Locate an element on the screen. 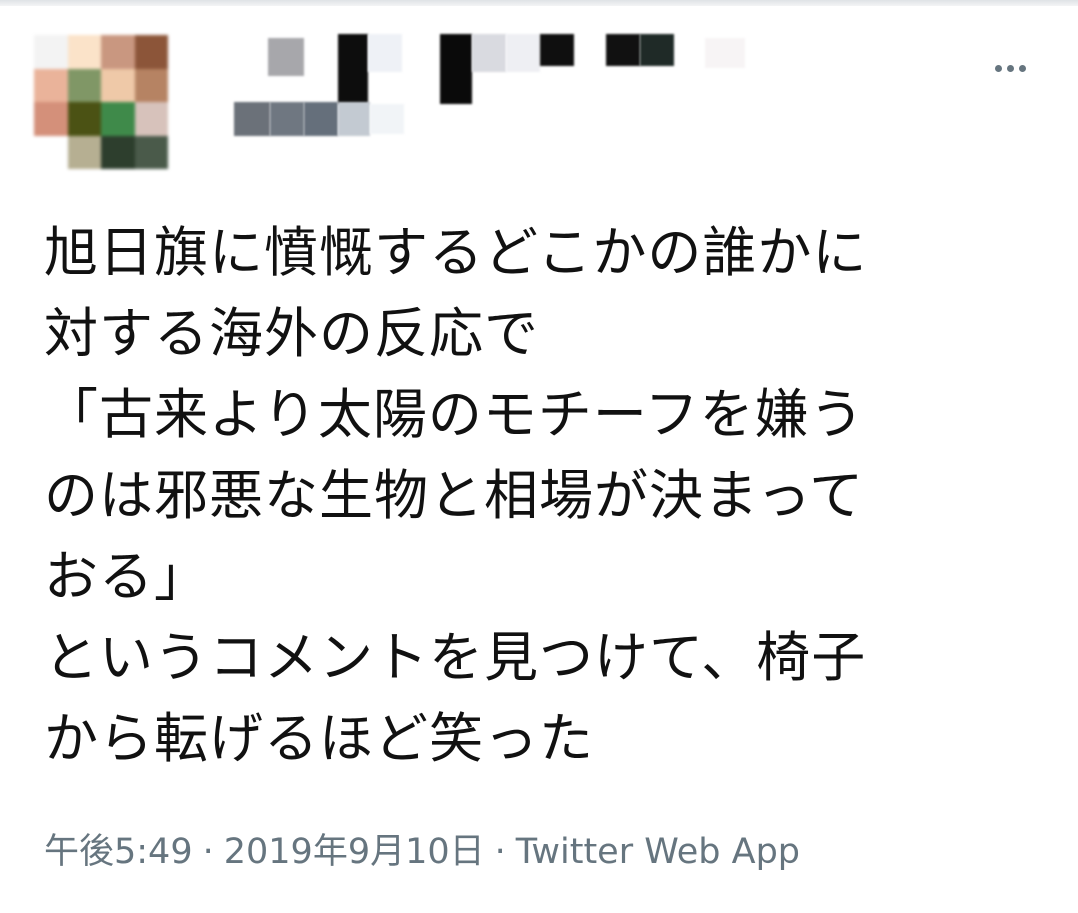 The height and width of the screenshot is (913, 1078). tweet-source-link: Twitter Web App is located at coordinates (658, 852).